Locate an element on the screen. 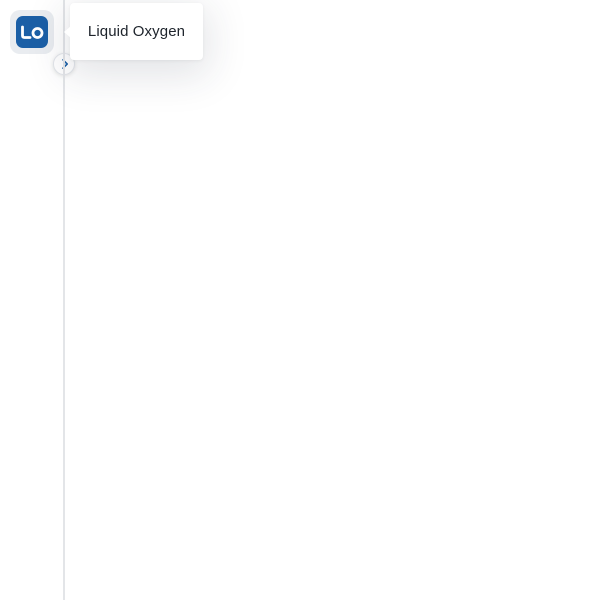  logo-tooltip: Liquid Oxygen is located at coordinates (136, 31).